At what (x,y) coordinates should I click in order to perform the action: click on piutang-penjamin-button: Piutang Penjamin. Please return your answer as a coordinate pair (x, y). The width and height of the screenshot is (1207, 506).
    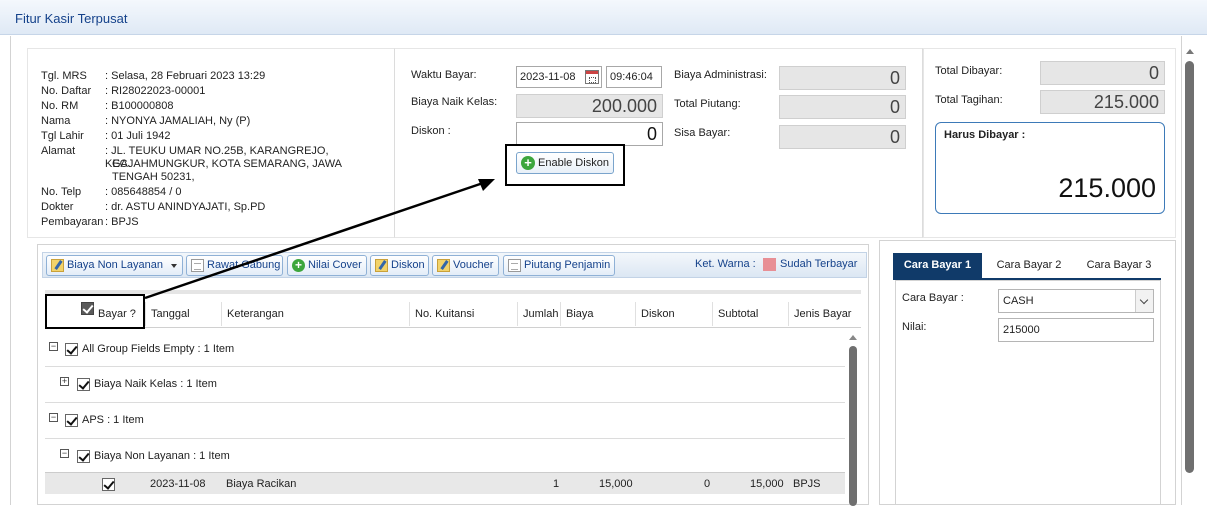
    Looking at the image, I should click on (559, 265).